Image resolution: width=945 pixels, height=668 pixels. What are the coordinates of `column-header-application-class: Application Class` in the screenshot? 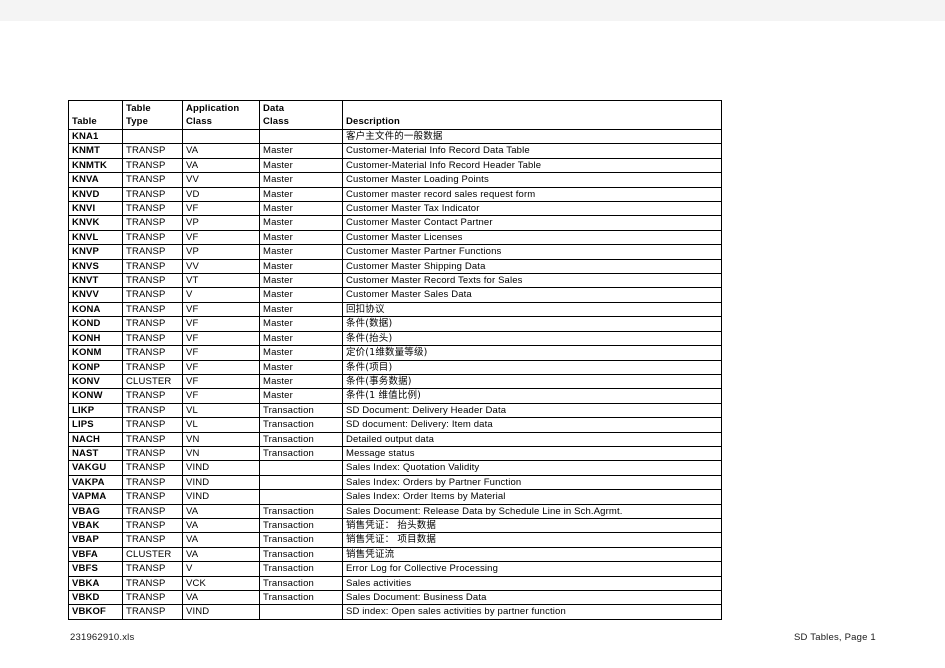 It's located at (221, 115).